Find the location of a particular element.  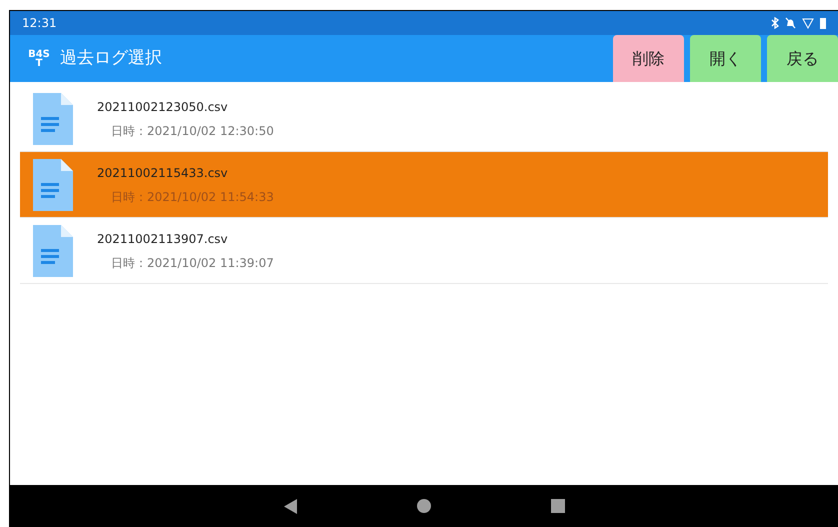

action-button: 削除 is located at coordinates (648, 58).